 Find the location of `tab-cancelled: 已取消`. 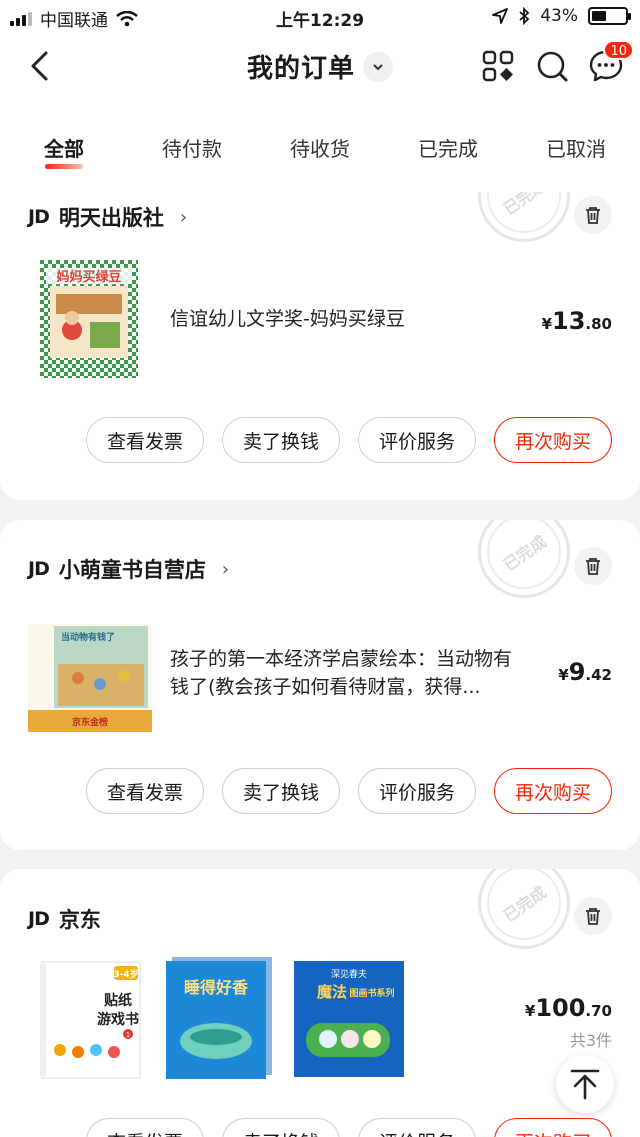

tab-cancelled: 已取消 is located at coordinates (576, 145).